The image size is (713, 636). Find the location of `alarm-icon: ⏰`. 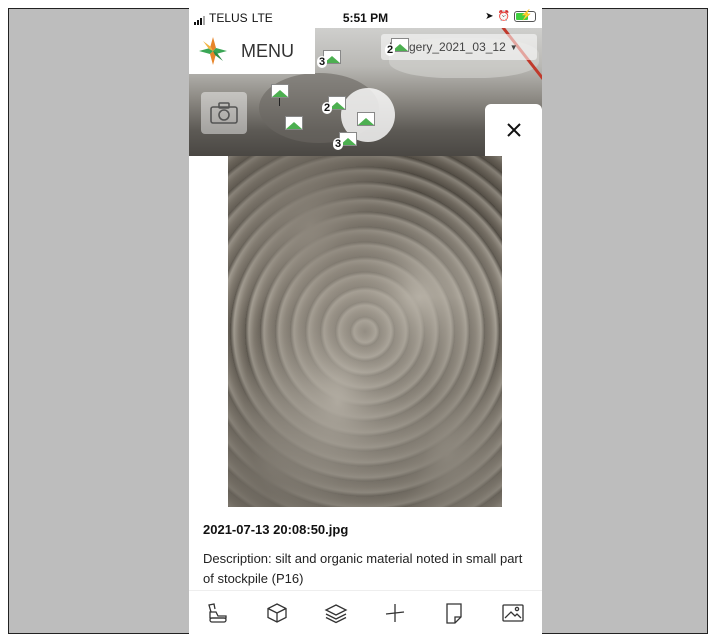

alarm-icon: ⏰ is located at coordinates (503, 16).